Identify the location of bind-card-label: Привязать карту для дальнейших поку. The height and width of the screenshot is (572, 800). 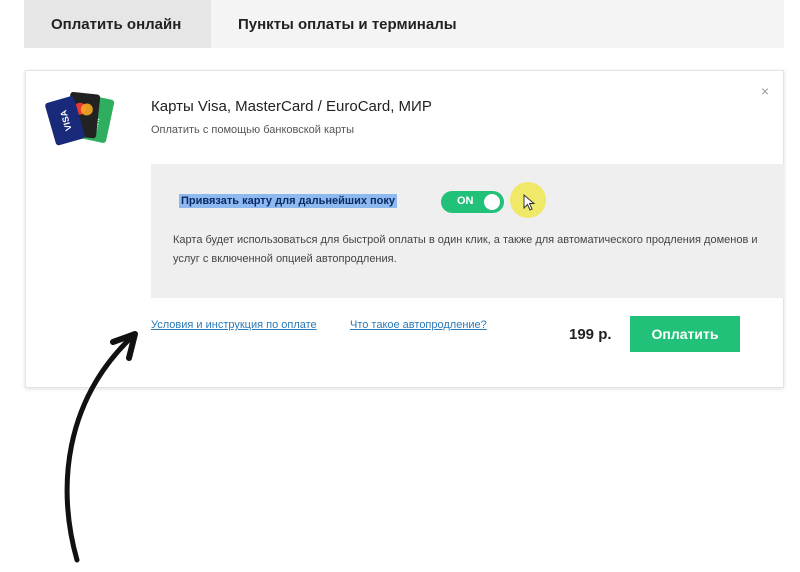
(288, 201).